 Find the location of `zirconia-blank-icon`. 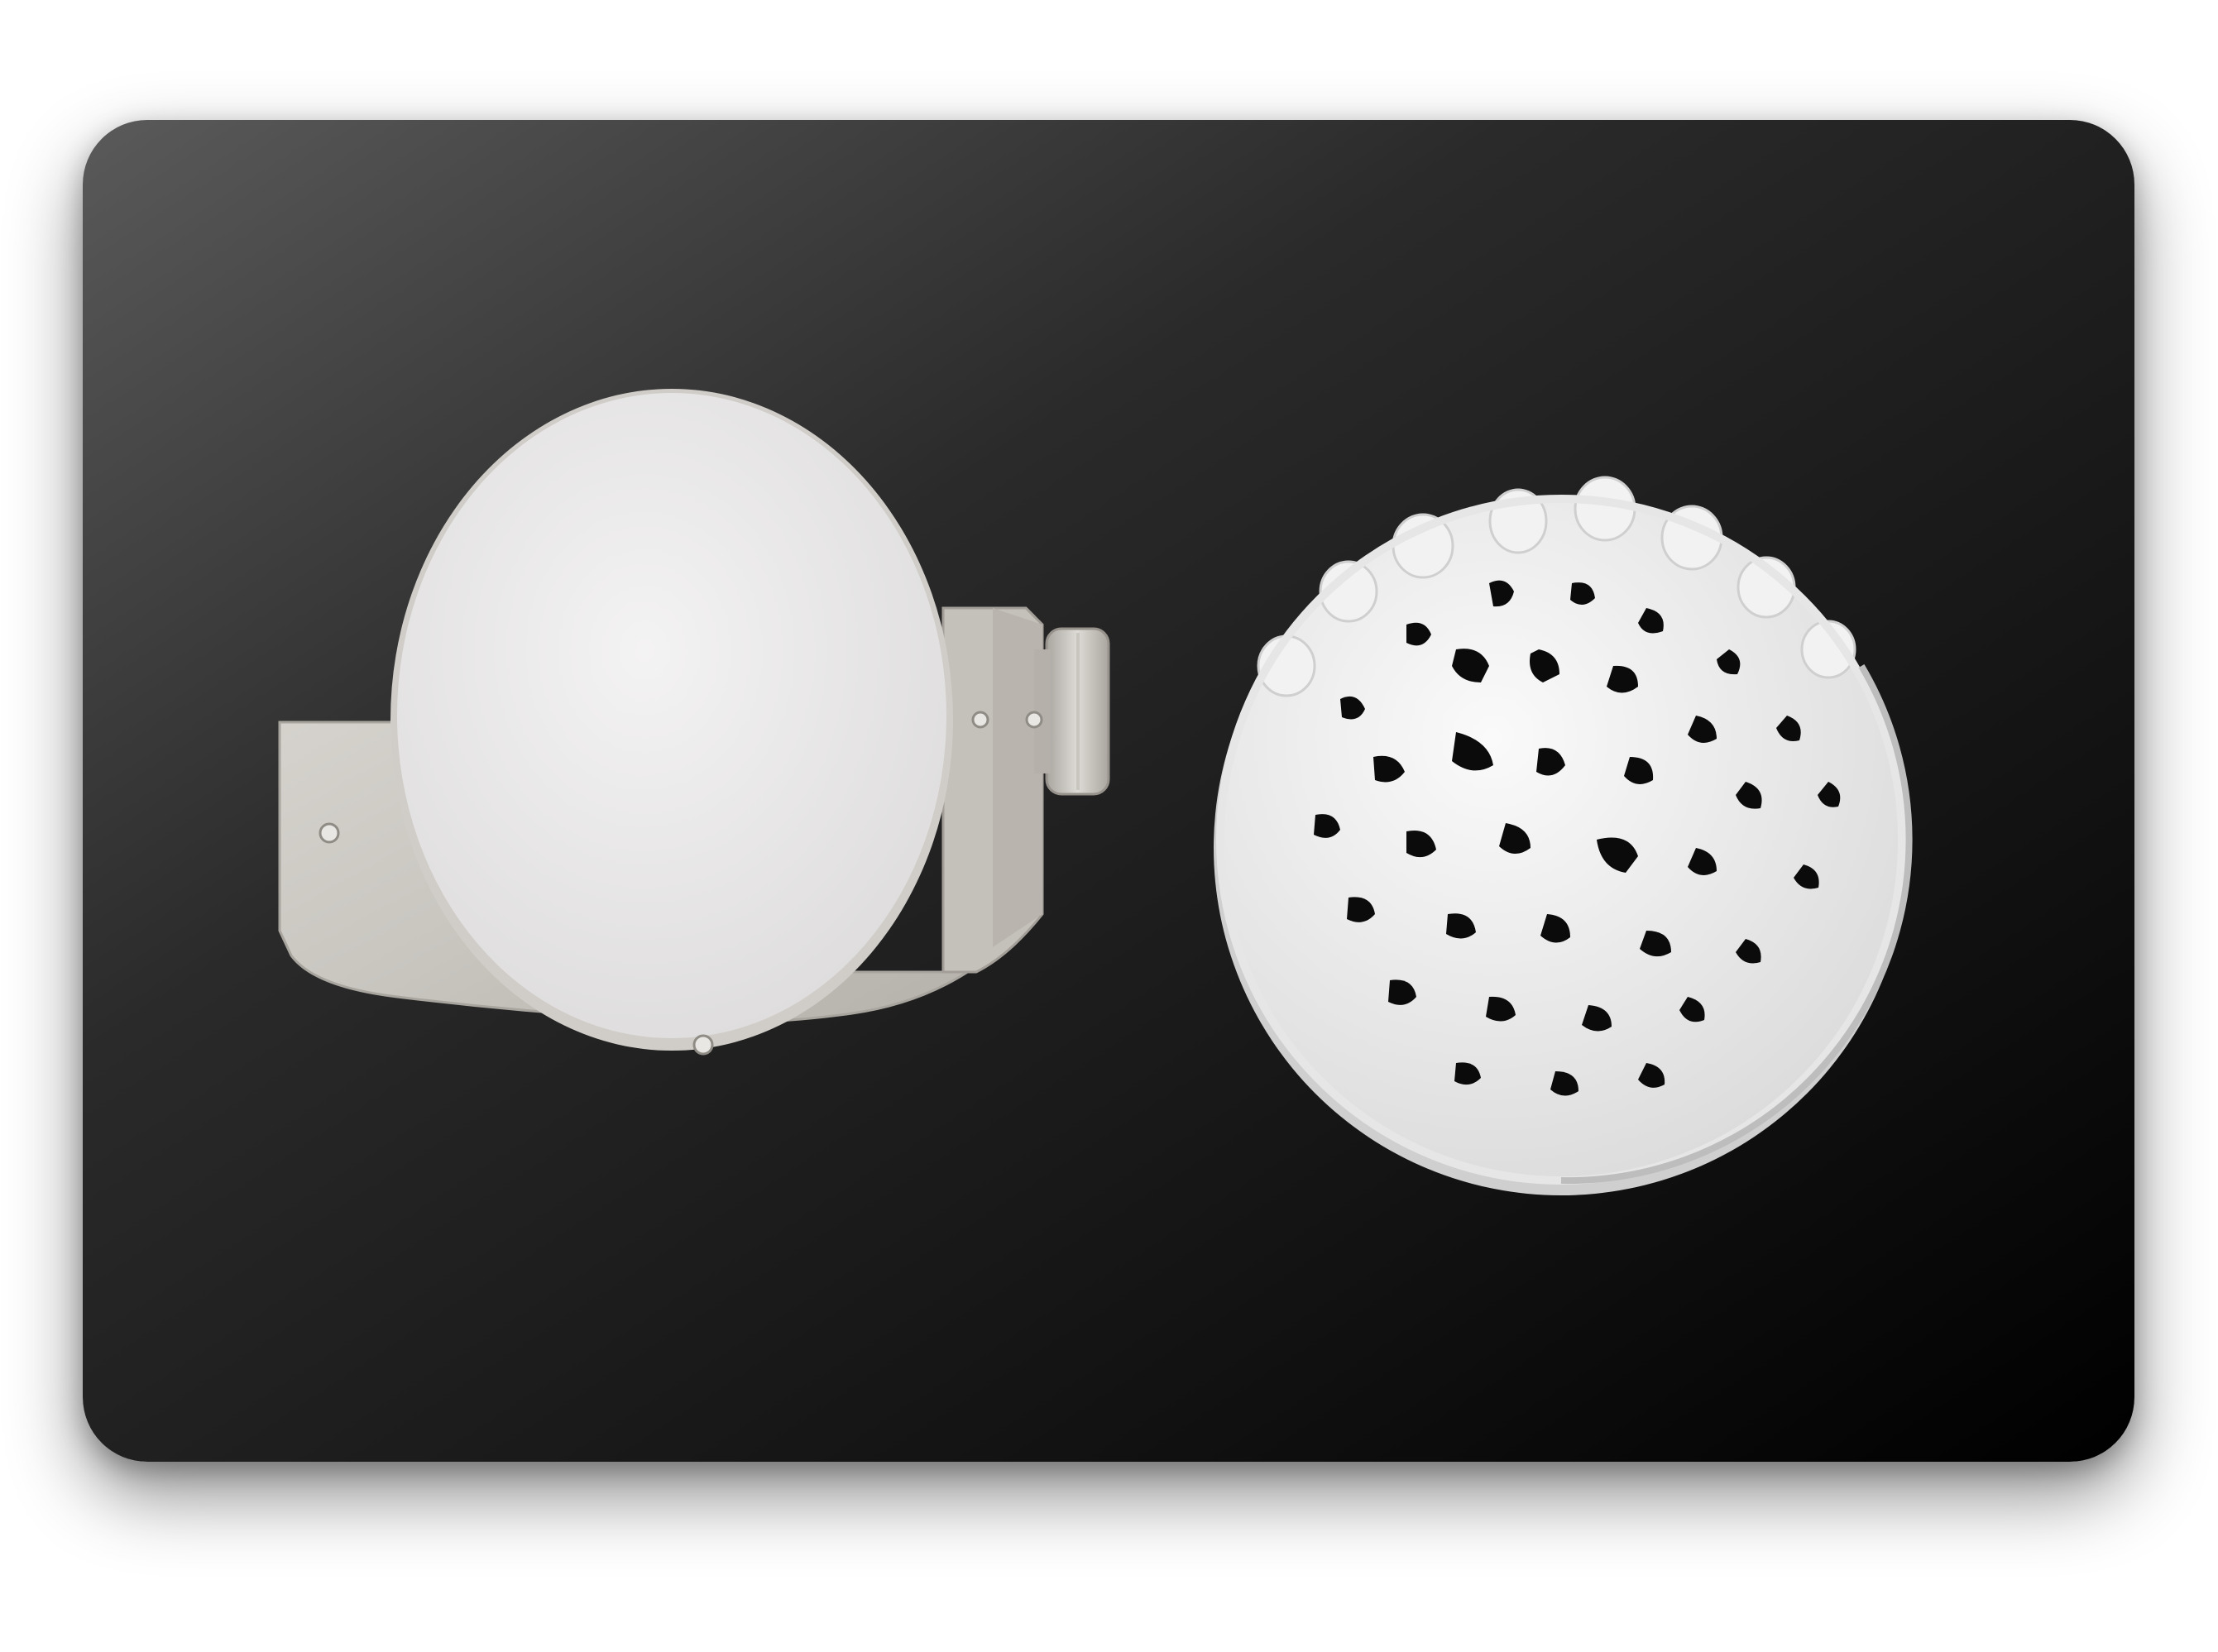

zirconia-blank-icon is located at coordinates (671, 715).